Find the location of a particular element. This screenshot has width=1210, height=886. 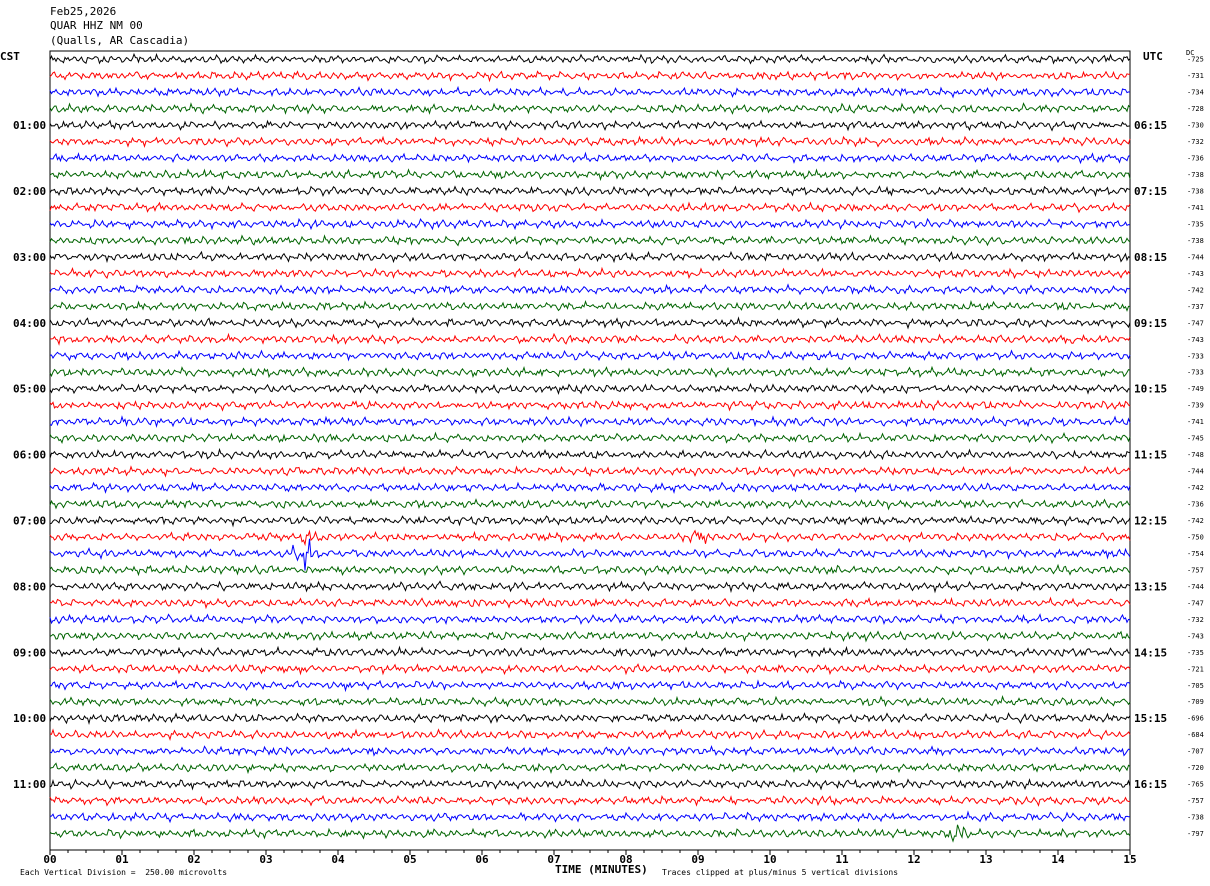

x-tick-label: 12 is located at coordinates (913, 859).